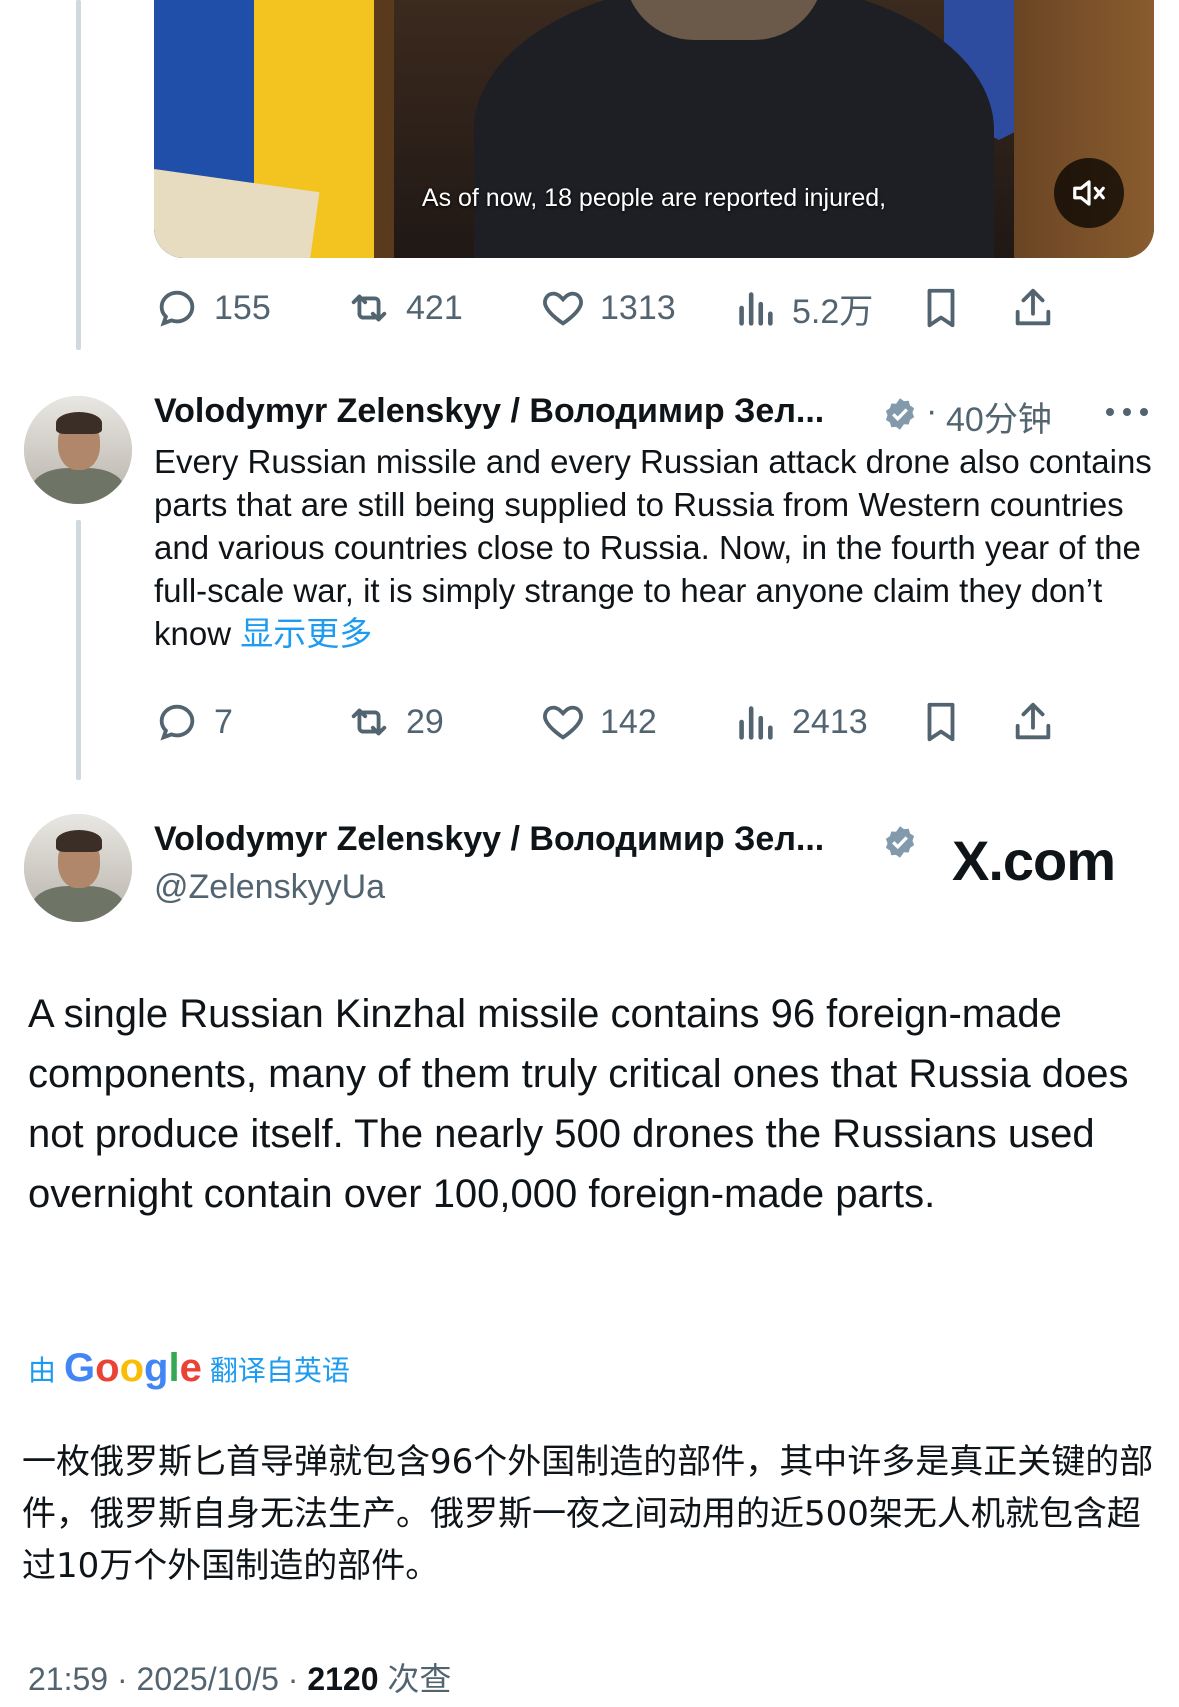  What do you see at coordinates (42, 1370) in the screenshot?
I see `translated-prefix: 由` at bounding box center [42, 1370].